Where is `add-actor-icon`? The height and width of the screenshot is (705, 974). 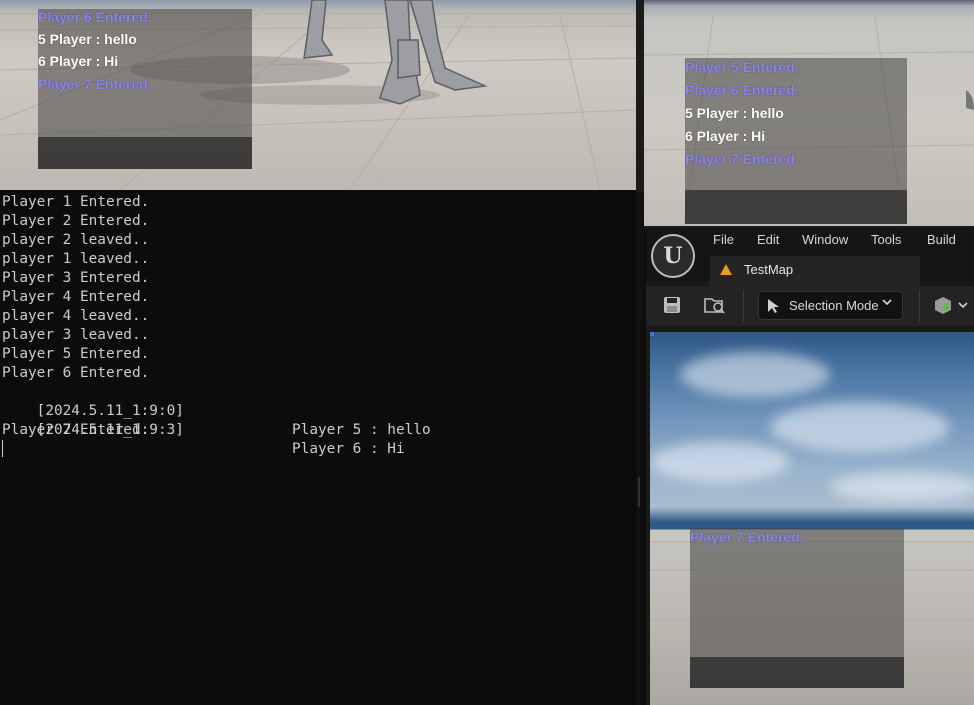
add-actor-icon is located at coordinates (951, 306).